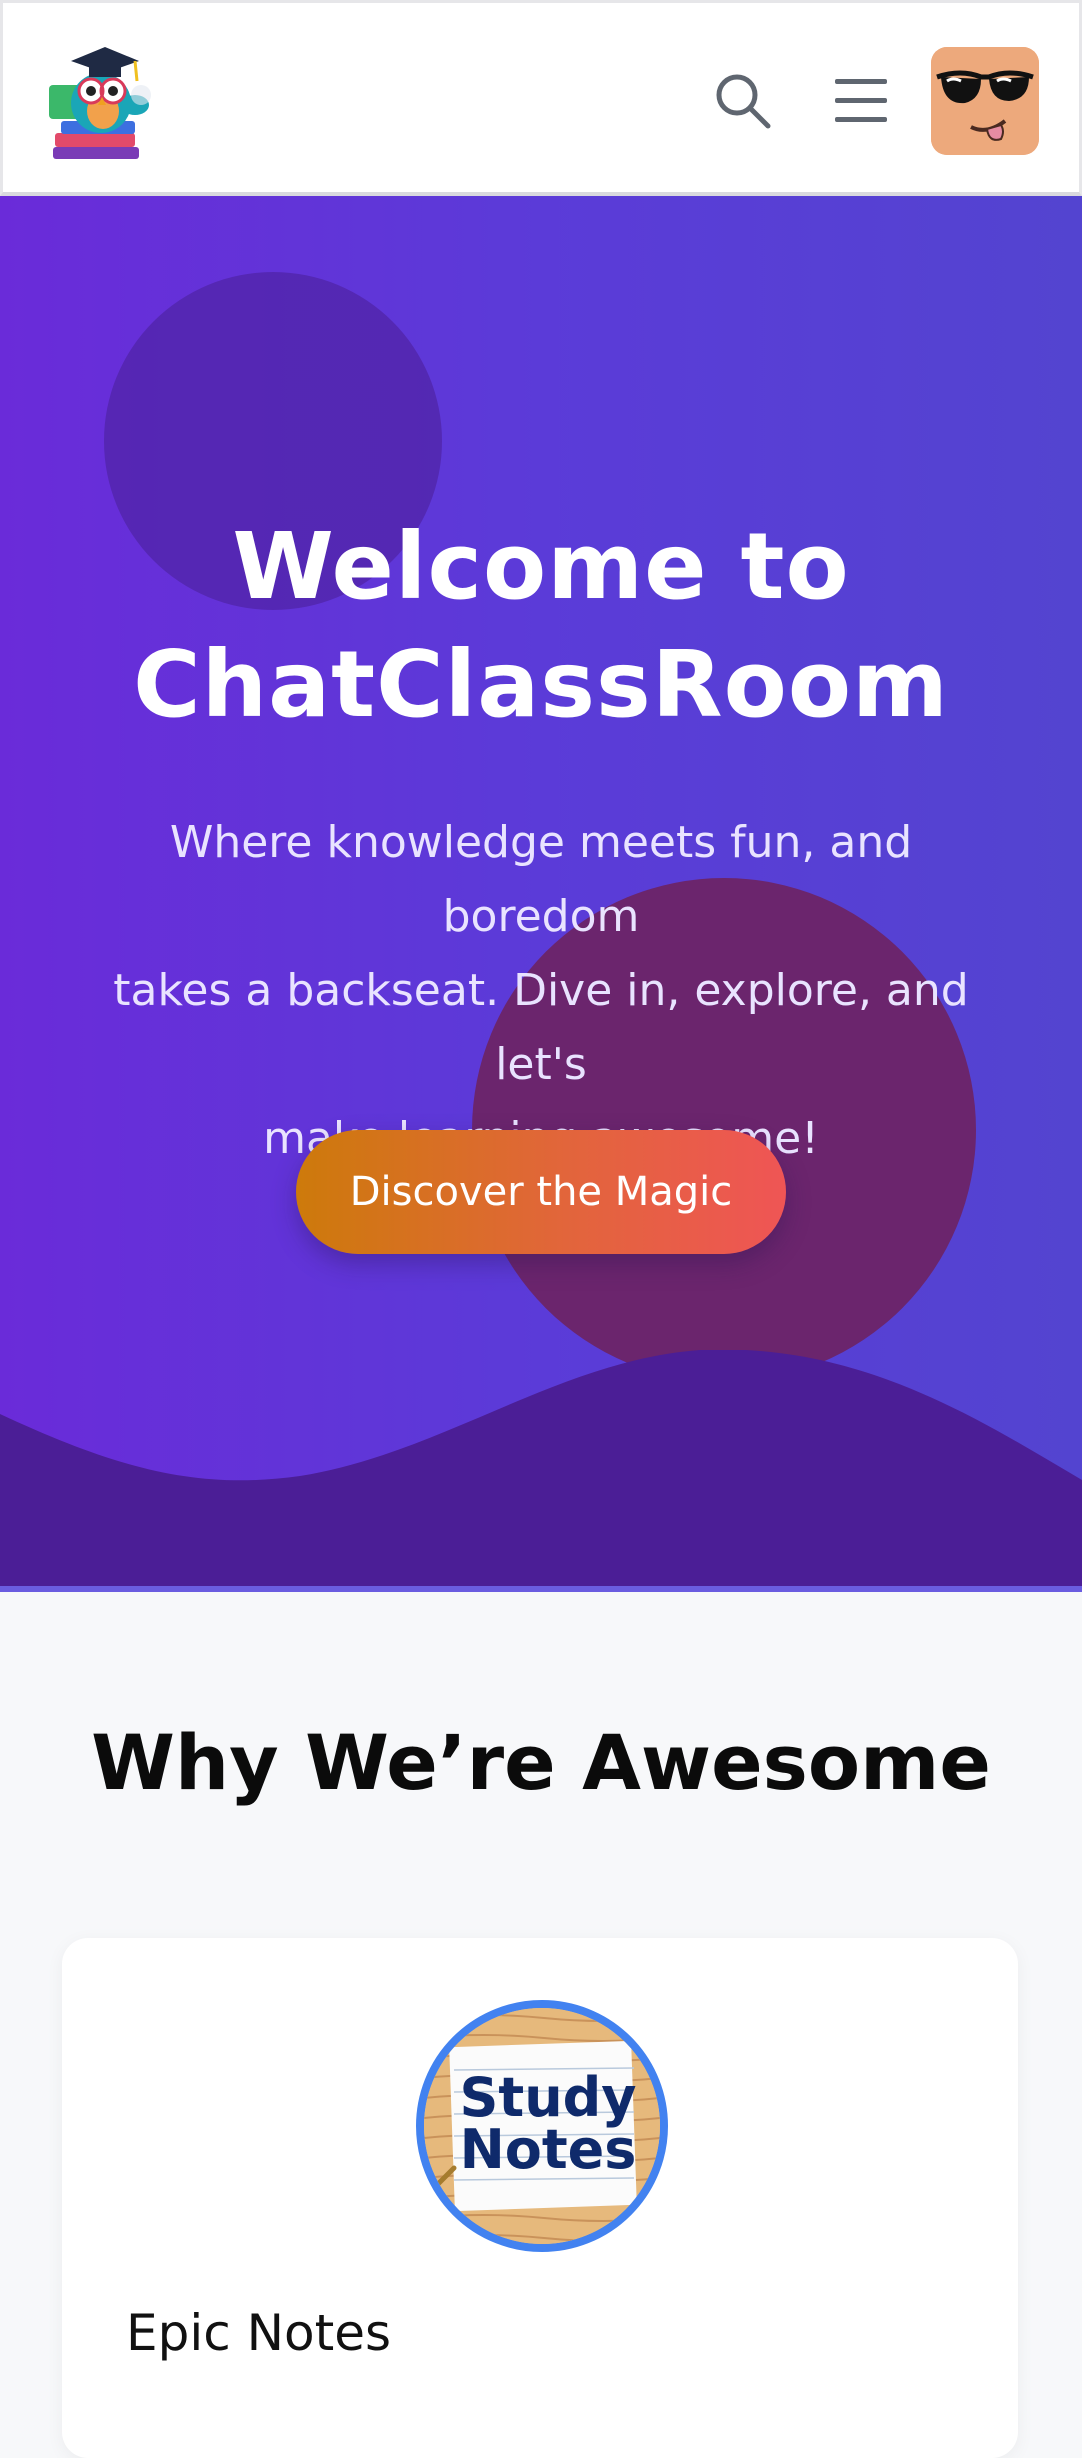 The image size is (1082, 2458). I want to click on hero-title-line: ChatClassRoom, so click(541, 684).